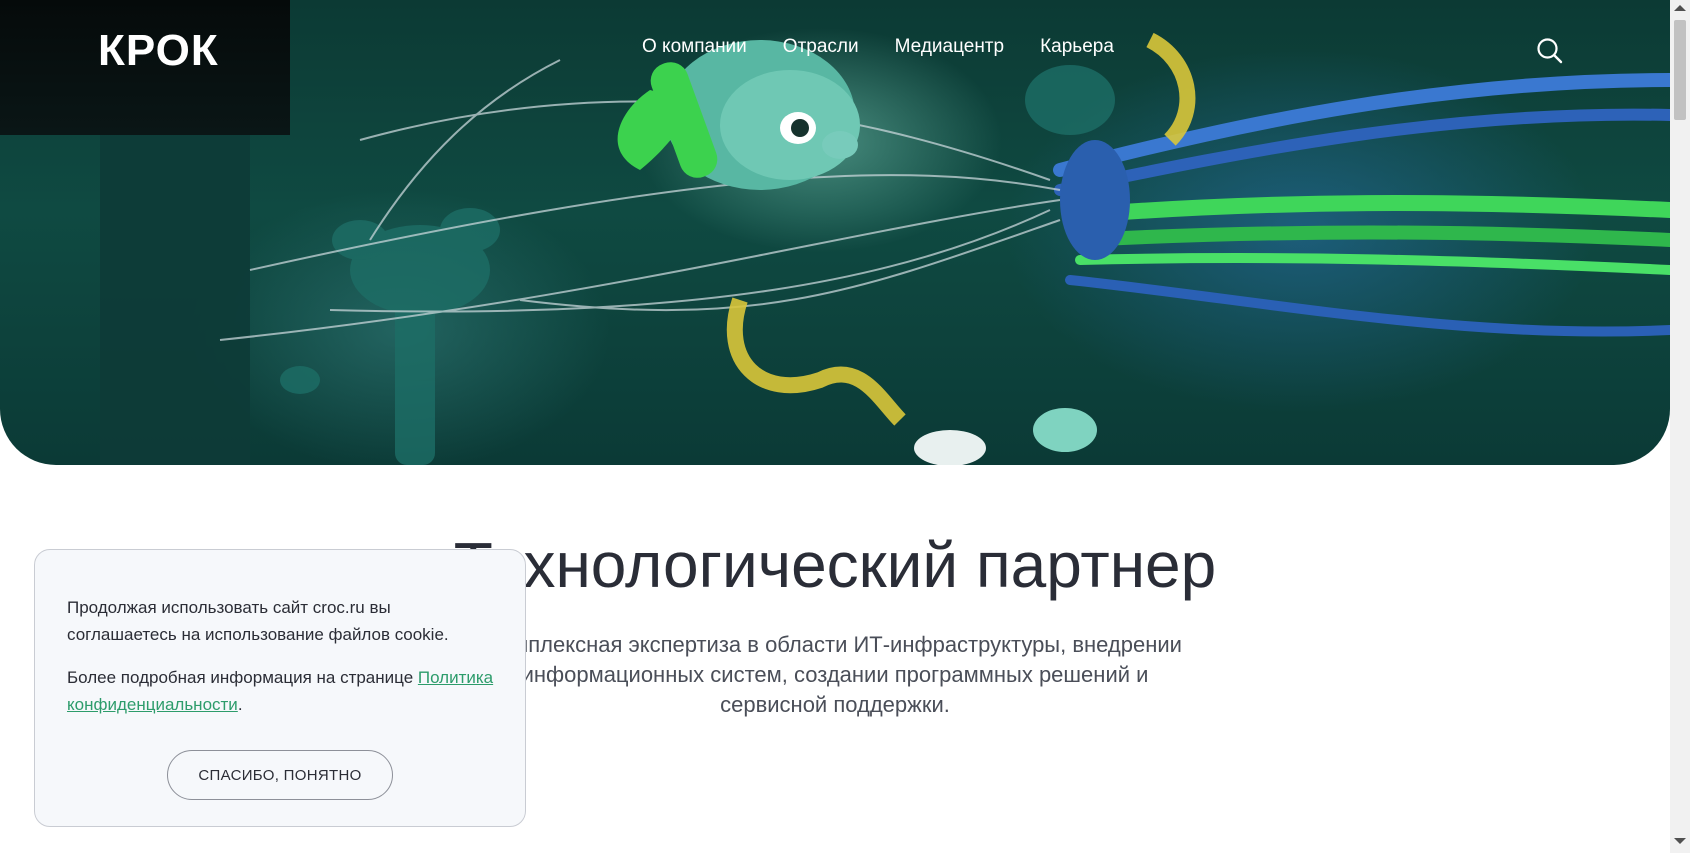 Image resolution: width=1690 pixels, height=853 pixels. What do you see at coordinates (949, 47) in the screenshot?
I see `nav-item-mediacenter: Медиацентр` at bounding box center [949, 47].